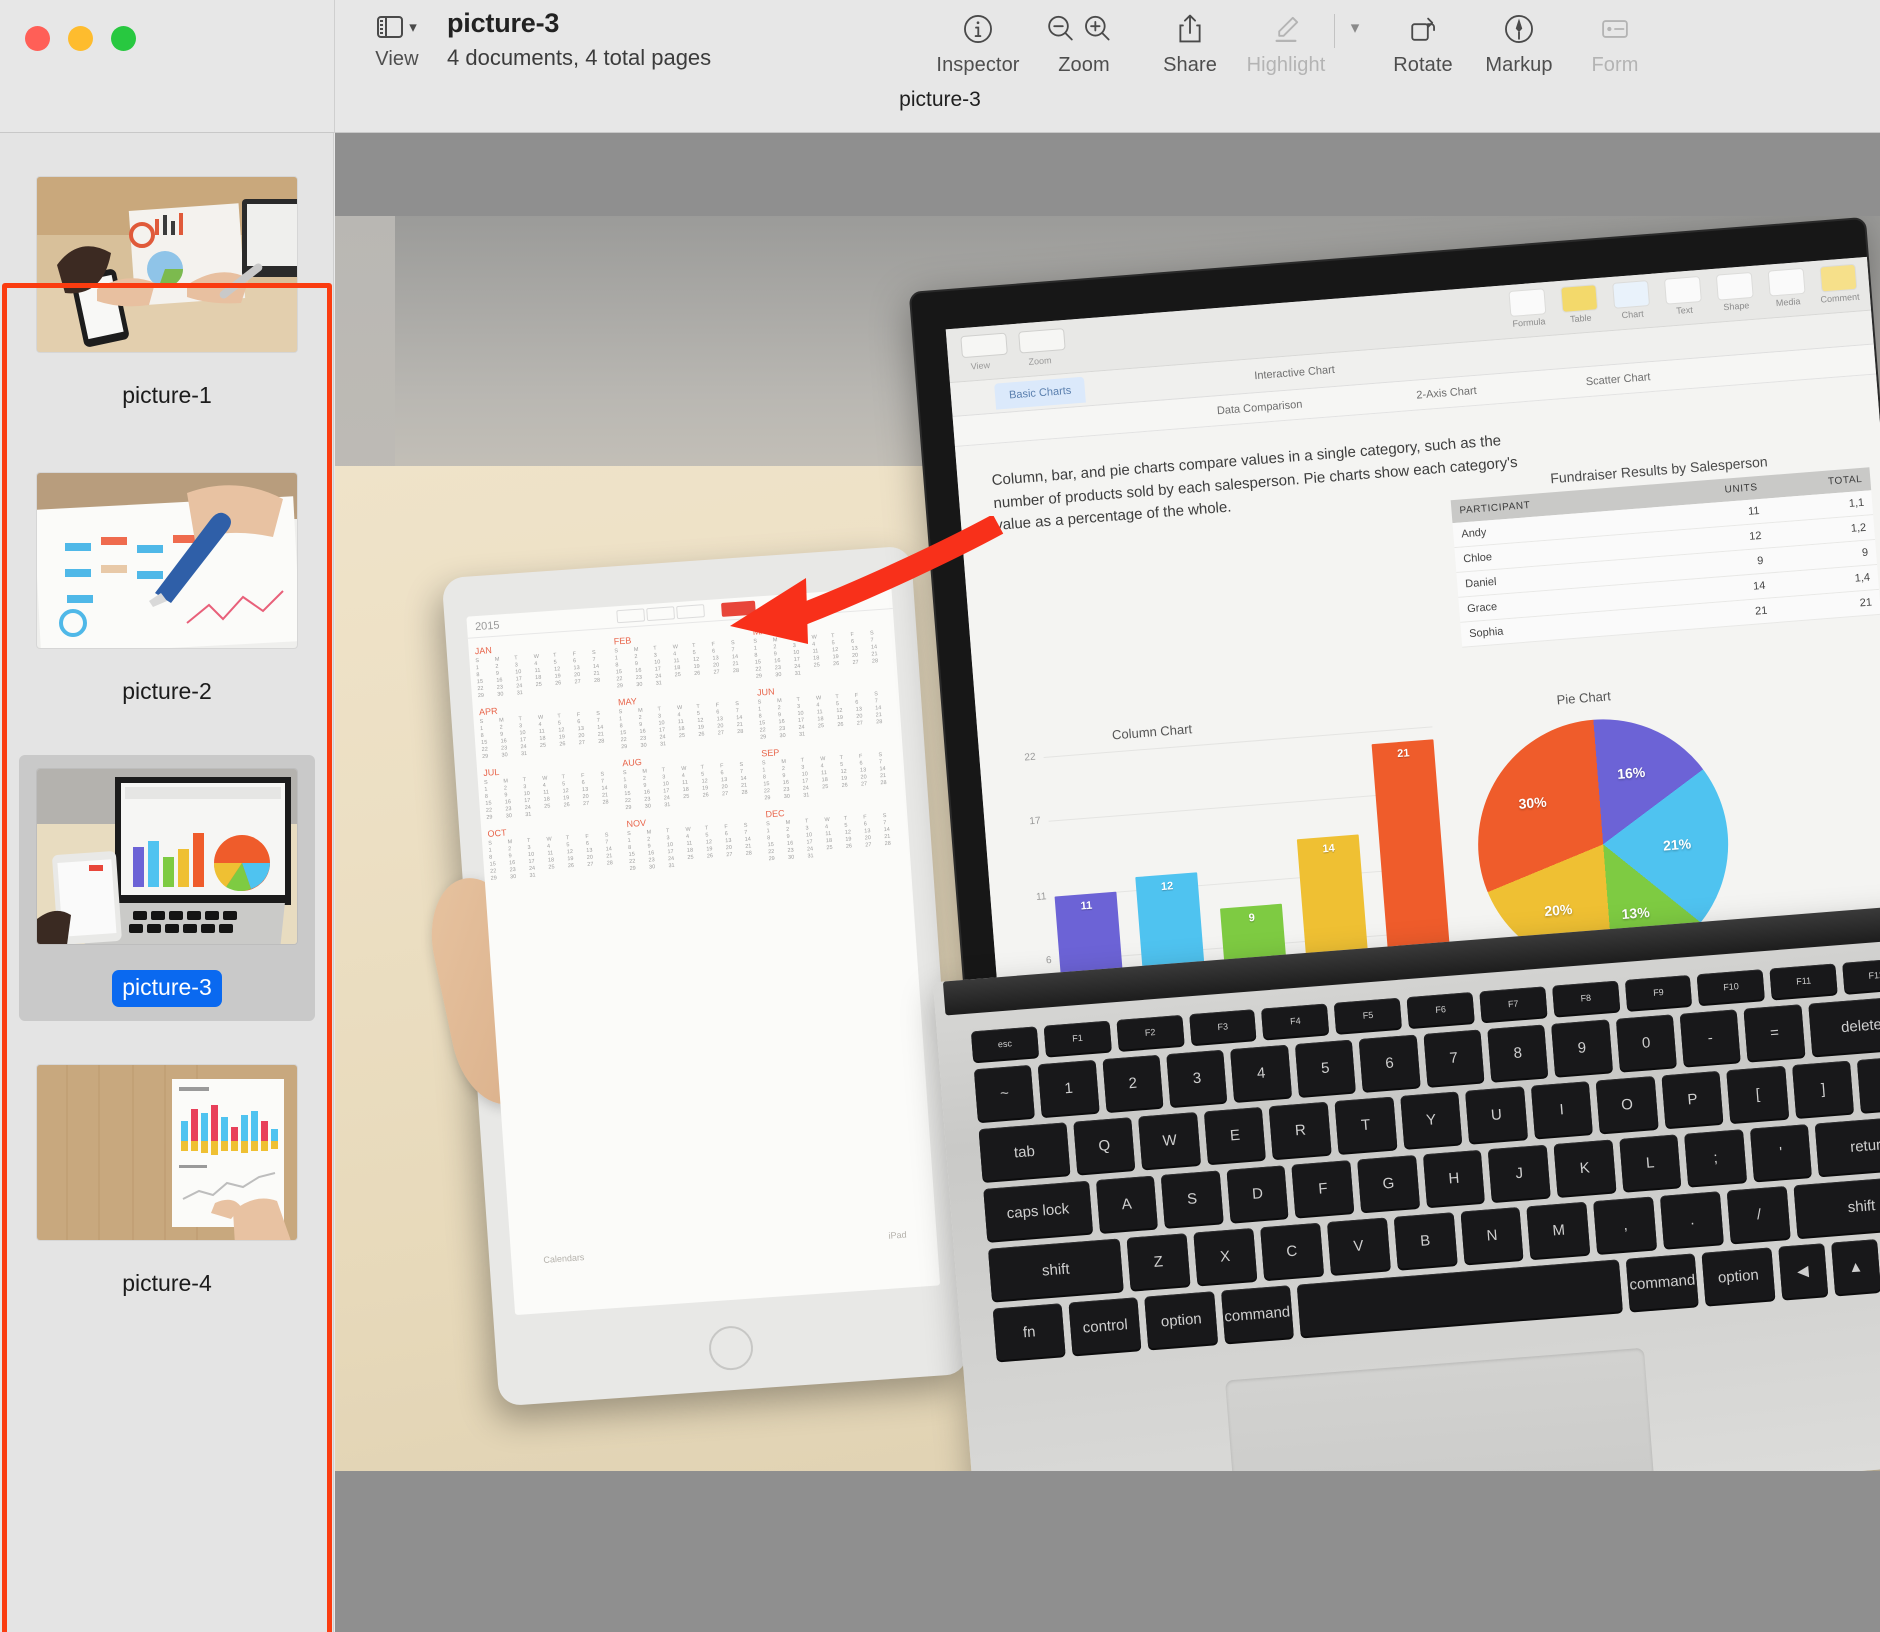 This screenshot has height=1632, width=1880. I want to click on form-button: Form, so click(1615, 42).